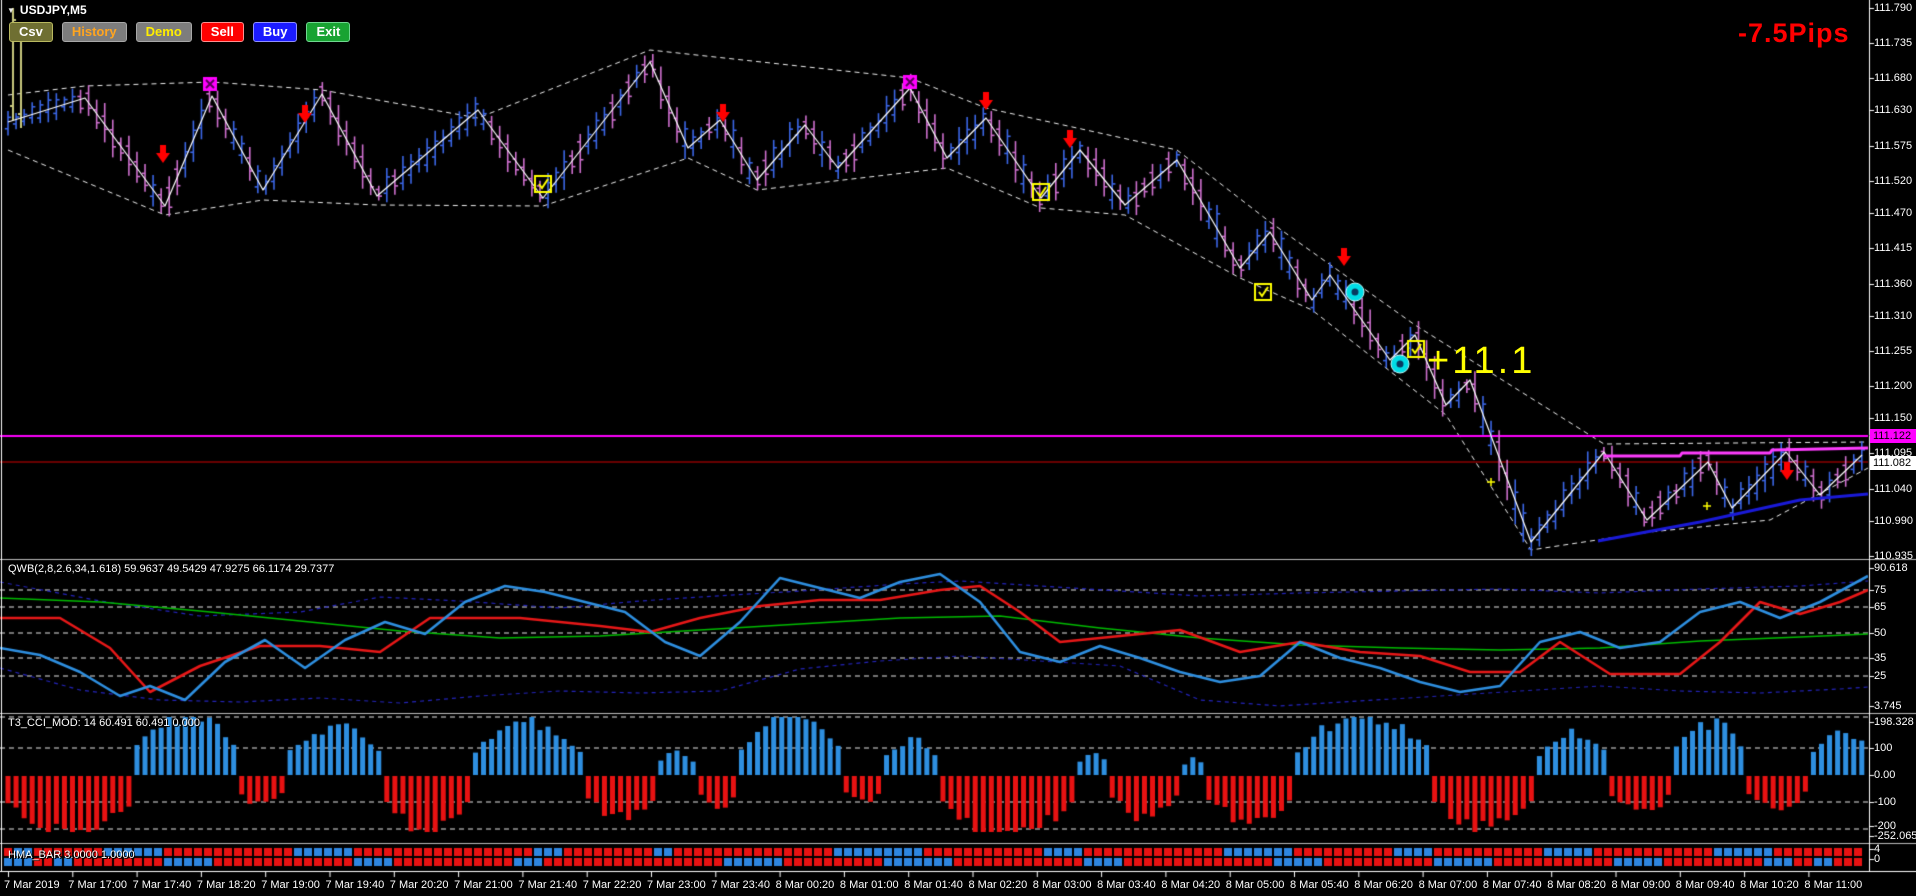 Image resolution: width=1916 pixels, height=896 pixels. What do you see at coordinates (1880, 590) in the screenshot?
I see `qwb-scale-label: 75` at bounding box center [1880, 590].